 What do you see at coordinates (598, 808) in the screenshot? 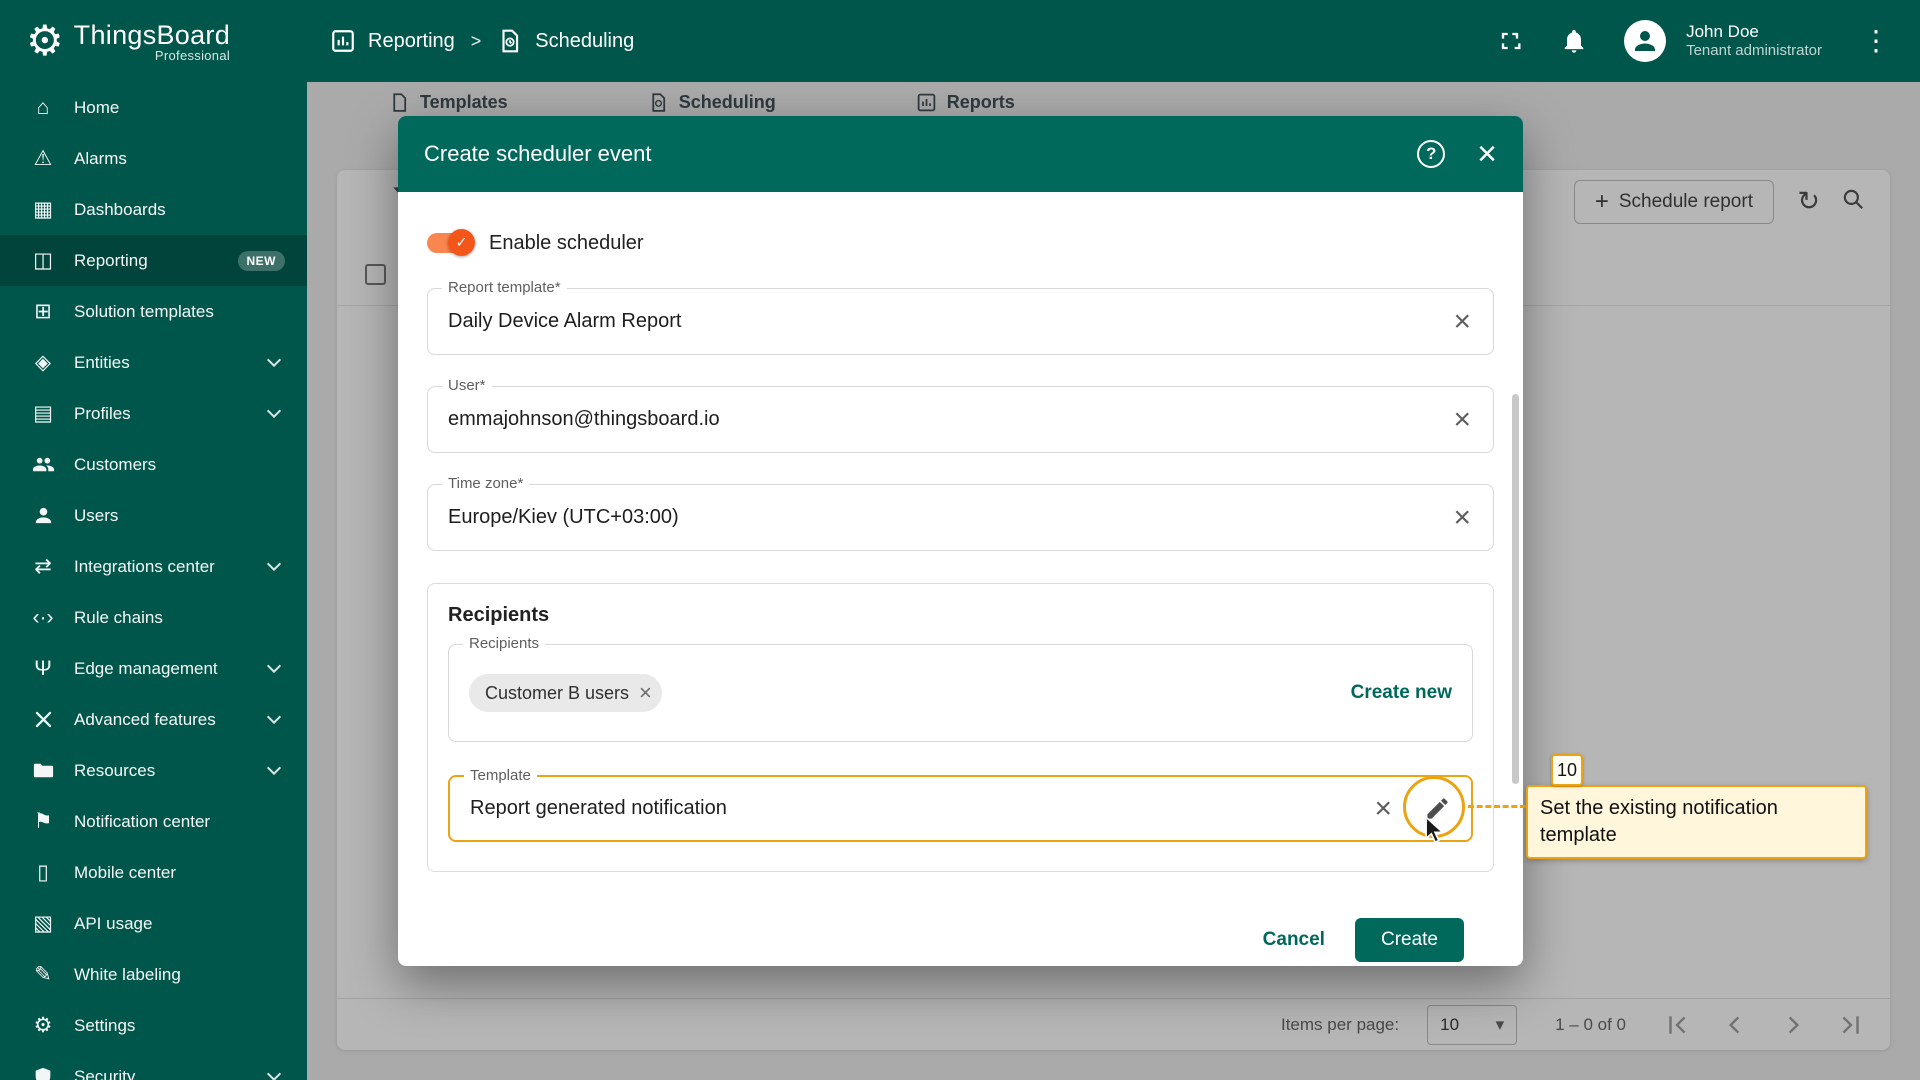
I see `template-value: Report generated notification` at bounding box center [598, 808].